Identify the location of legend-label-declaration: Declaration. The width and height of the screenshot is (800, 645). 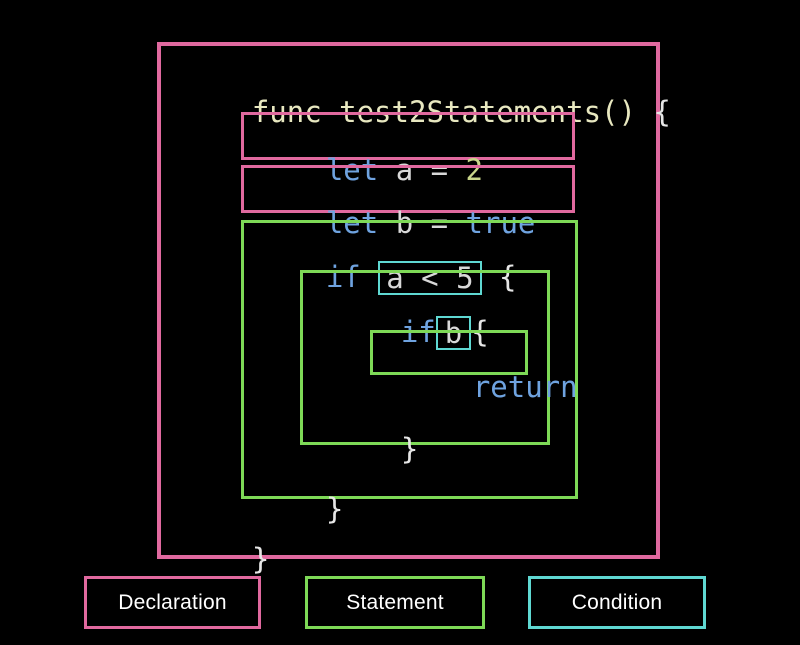
(172, 602).